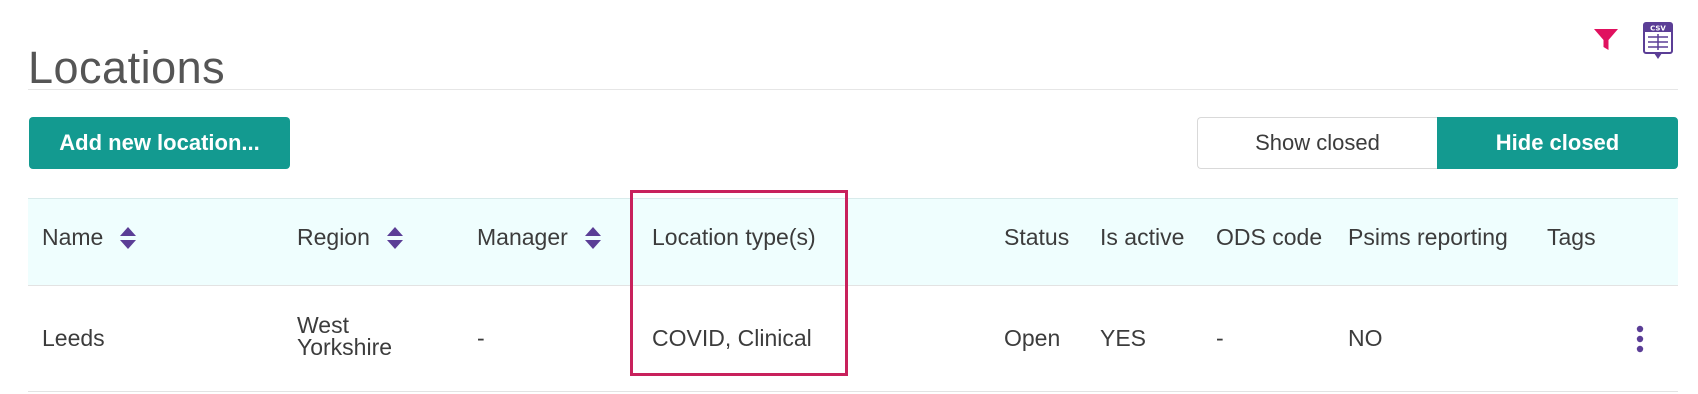 Image resolution: width=1698 pixels, height=394 pixels. I want to click on cell-status: Open, so click(1032, 338).